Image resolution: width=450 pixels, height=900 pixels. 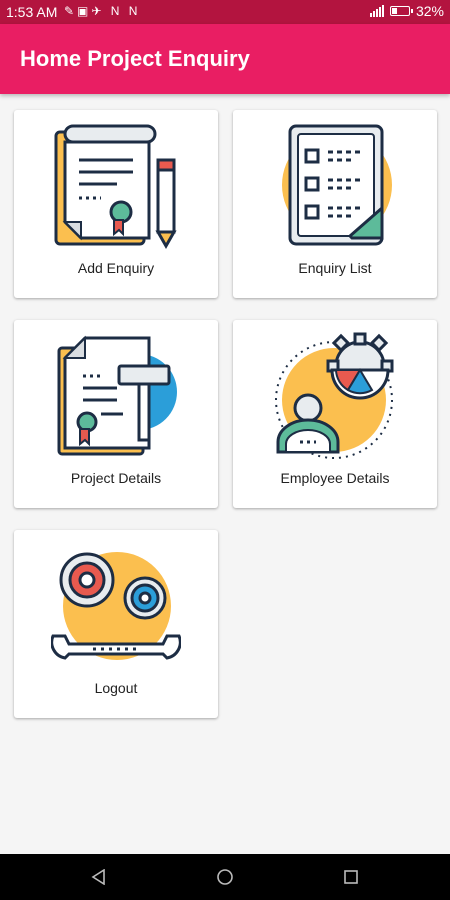 I want to click on battery-percent: 32%, so click(x=429, y=11).